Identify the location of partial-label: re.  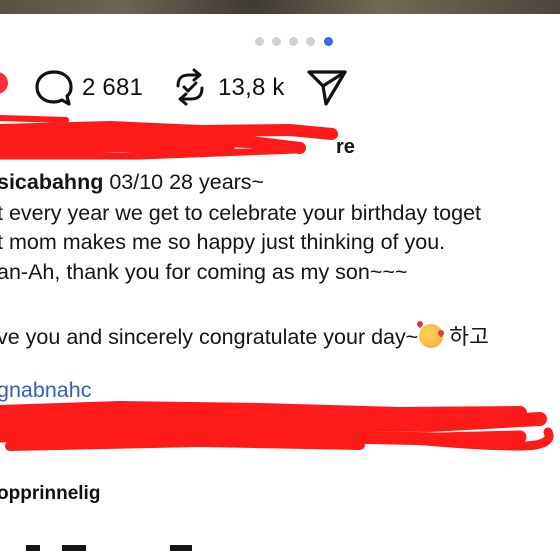
(345, 147).